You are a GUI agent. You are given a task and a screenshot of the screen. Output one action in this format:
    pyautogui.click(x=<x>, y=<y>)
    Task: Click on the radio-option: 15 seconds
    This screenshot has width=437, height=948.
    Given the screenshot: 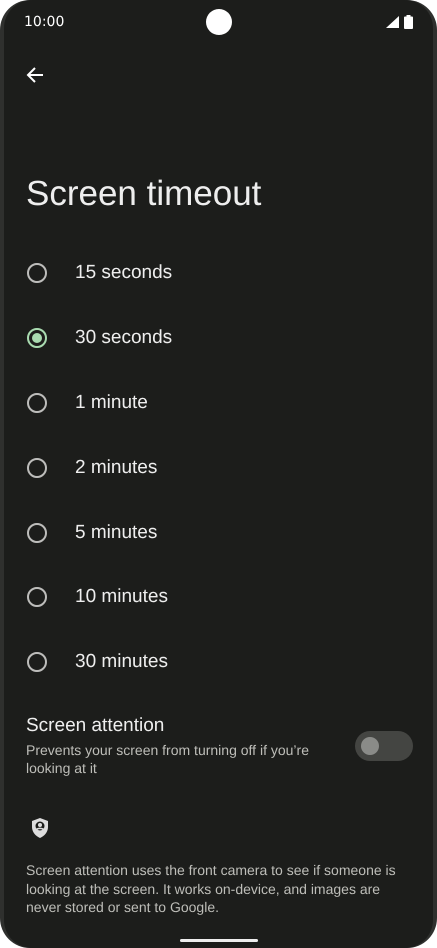 What is the action you would take?
    pyautogui.click(x=218, y=273)
    